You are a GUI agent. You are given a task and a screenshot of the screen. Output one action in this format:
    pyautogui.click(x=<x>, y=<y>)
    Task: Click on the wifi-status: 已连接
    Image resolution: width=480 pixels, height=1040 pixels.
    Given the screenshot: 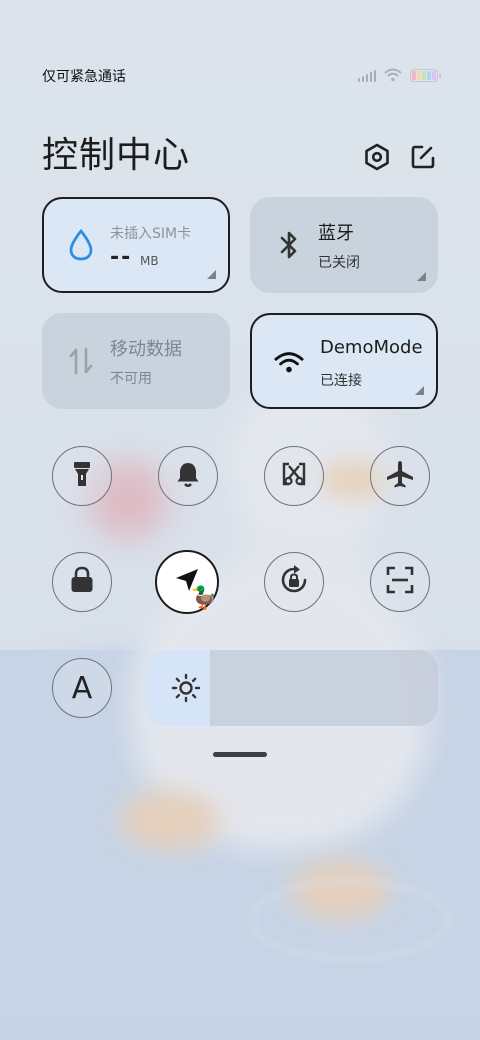 What is the action you would take?
    pyautogui.click(x=341, y=381)
    